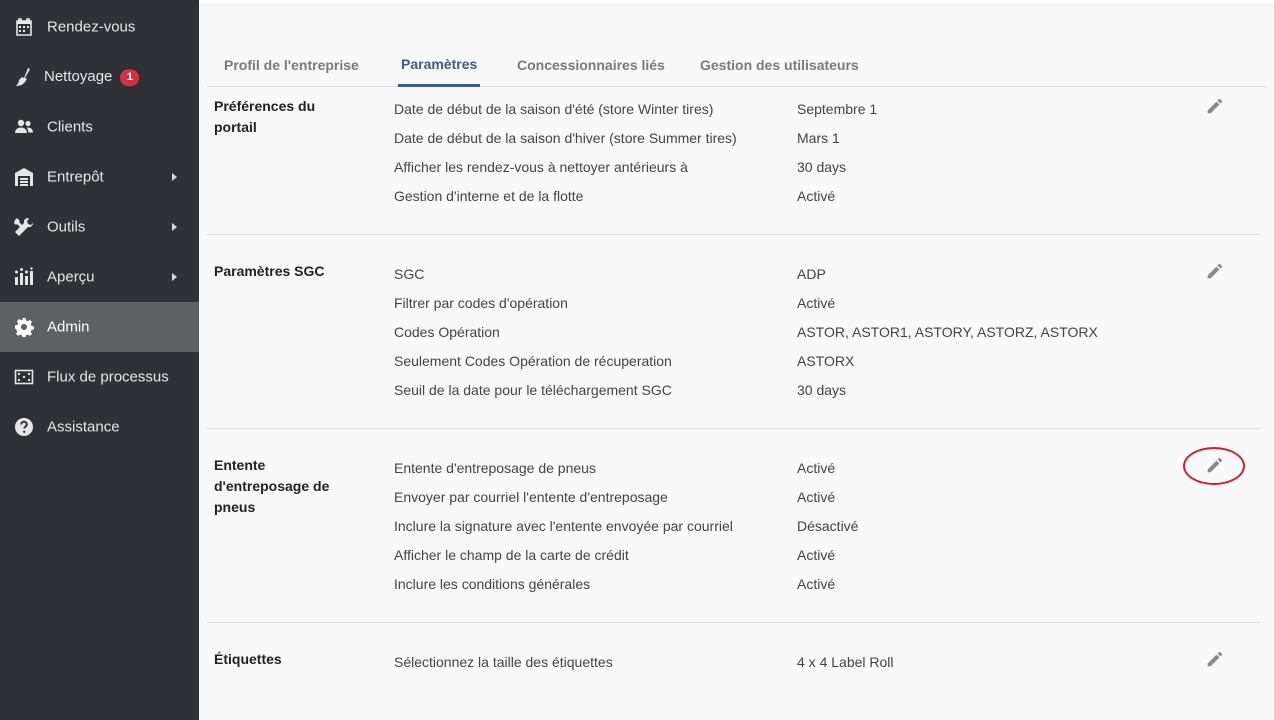 This screenshot has height=720, width=1274. What do you see at coordinates (24, 427) in the screenshot?
I see `help-icon` at bounding box center [24, 427].